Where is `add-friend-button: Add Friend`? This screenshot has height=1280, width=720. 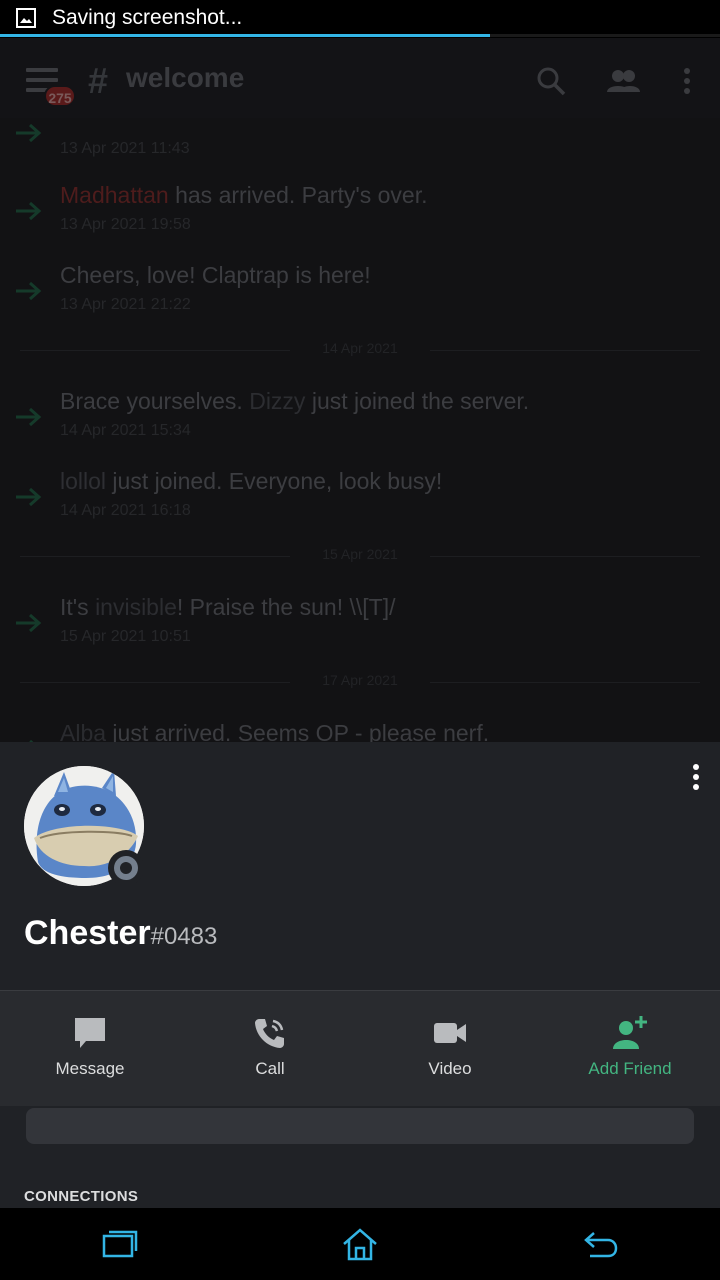
add-friend-button: Add Friend is located at coordinates (630, 1049).